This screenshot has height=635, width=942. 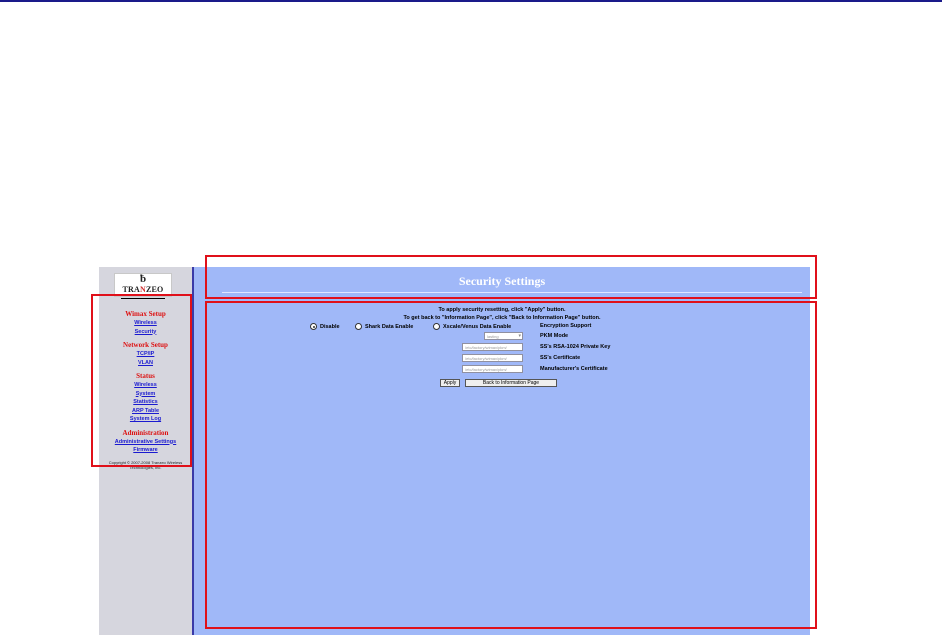 What do you see at coordinates (141, 380) in the screenshot?
I see `highlight-sidebar-nav` at bounding box center [141, 380].